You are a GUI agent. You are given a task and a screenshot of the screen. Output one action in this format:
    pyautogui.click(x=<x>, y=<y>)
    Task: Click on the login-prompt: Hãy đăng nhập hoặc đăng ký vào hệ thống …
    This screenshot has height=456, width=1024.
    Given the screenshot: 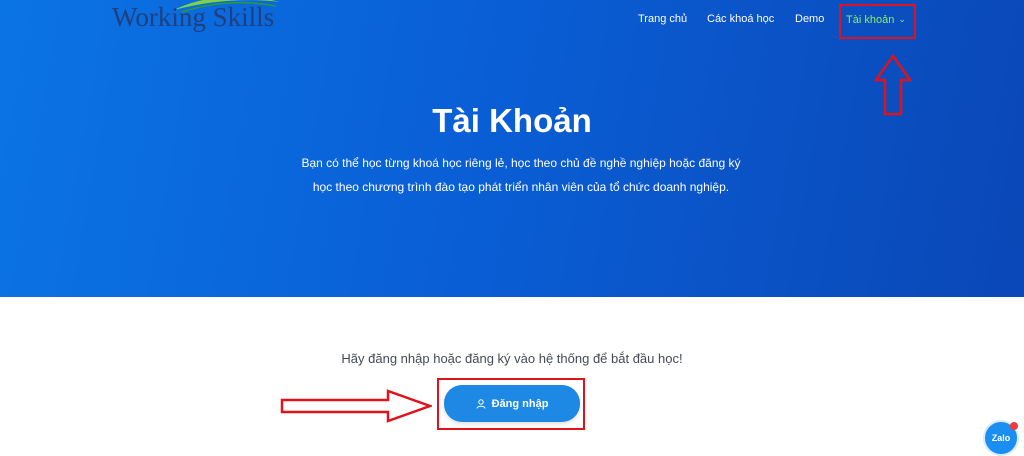 What is the action you would take?
    pyautogui.click(x=512, y=358)
    